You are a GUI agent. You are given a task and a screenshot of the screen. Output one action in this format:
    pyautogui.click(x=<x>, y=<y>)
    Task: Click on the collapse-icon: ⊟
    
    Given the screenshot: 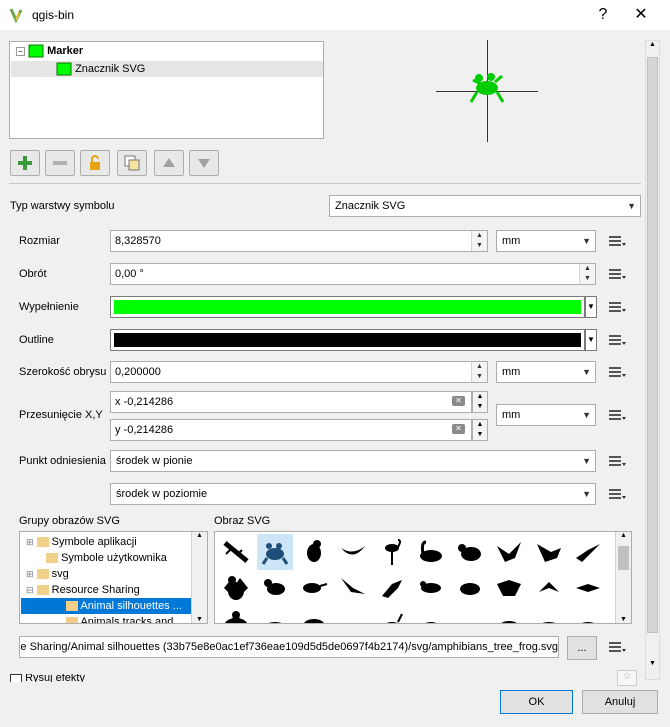 What is the action you would take?
    pyautogui.click(x=30, y=590)
    